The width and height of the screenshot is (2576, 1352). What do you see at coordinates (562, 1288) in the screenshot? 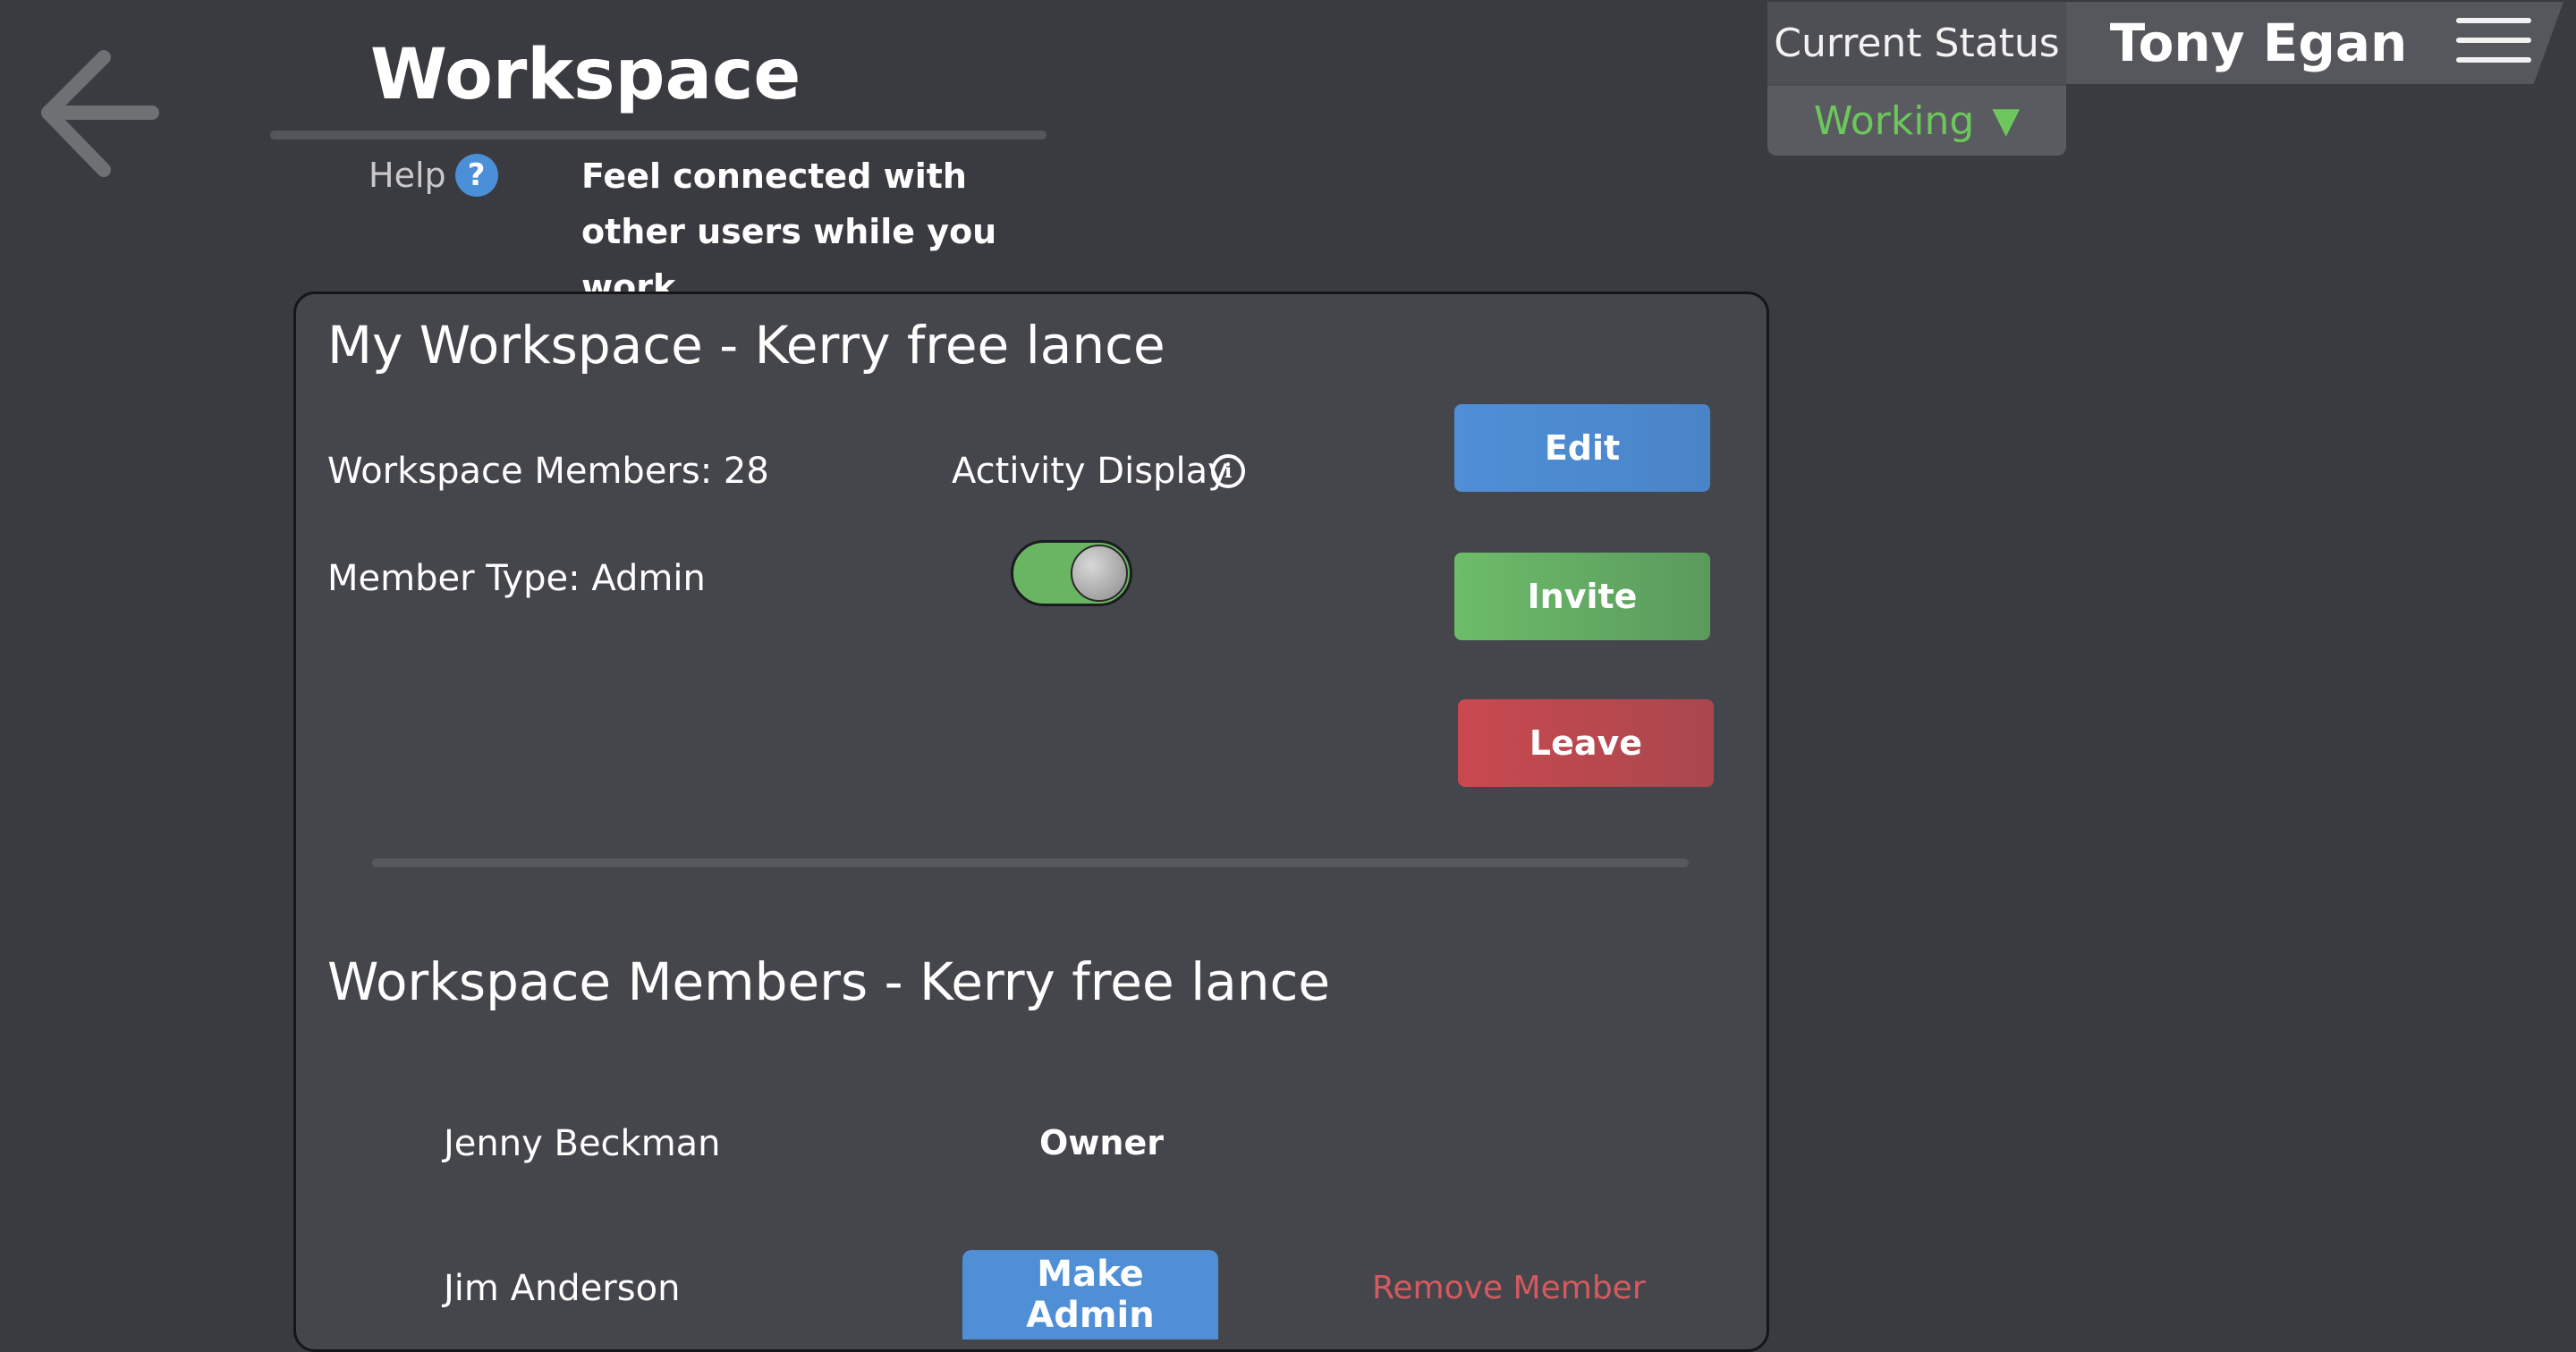
I see `member-name: Jim Anderson` at bounding box center [562, 1288].